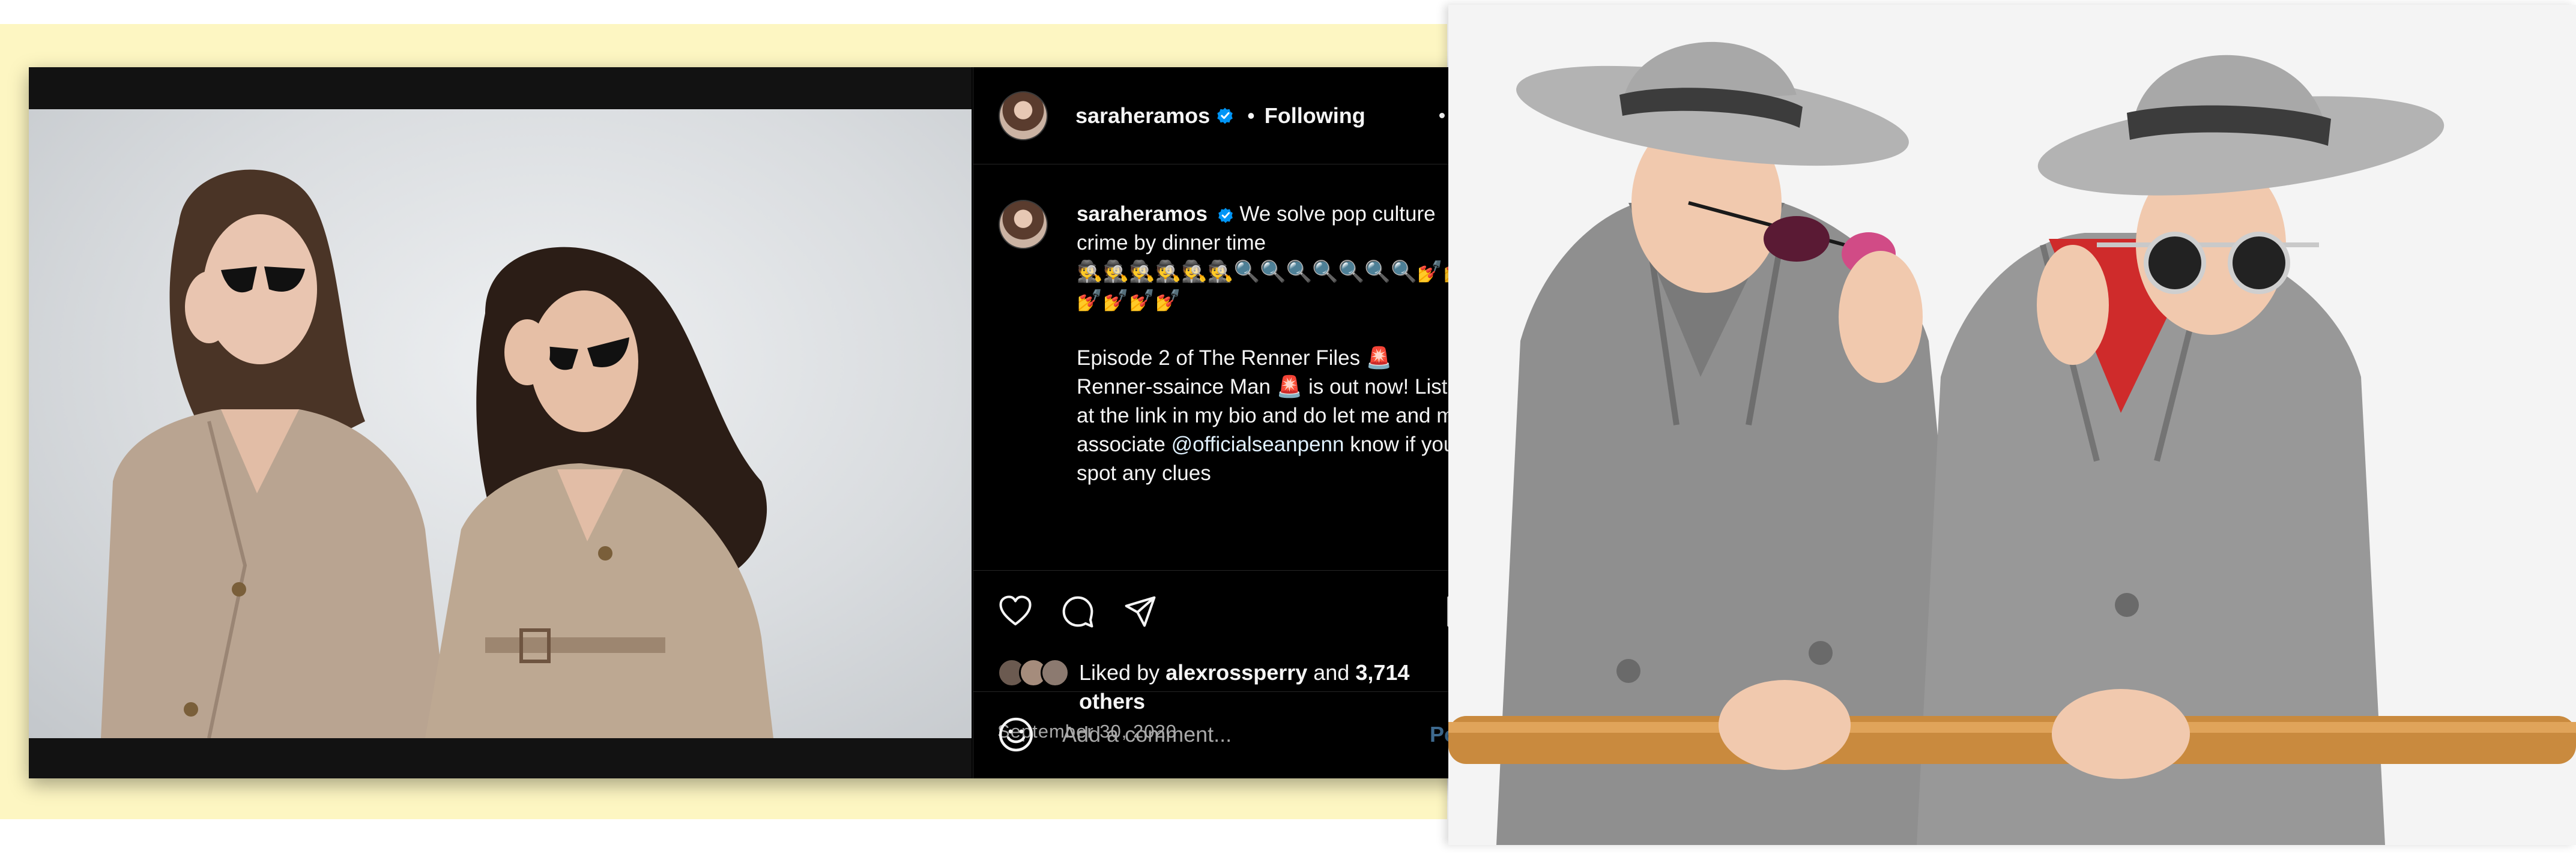  What do you see at coordinates (1036, 674) in the screenshot?
I see `liker-avatars` at bounding box center [1036, 674].